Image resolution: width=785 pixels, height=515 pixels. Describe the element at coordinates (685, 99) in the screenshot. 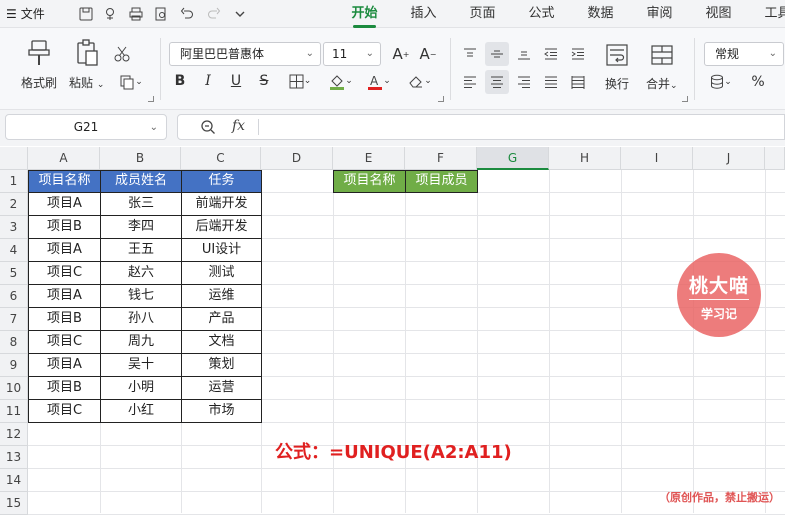

I see `alignment-launcher-icon` at that location.